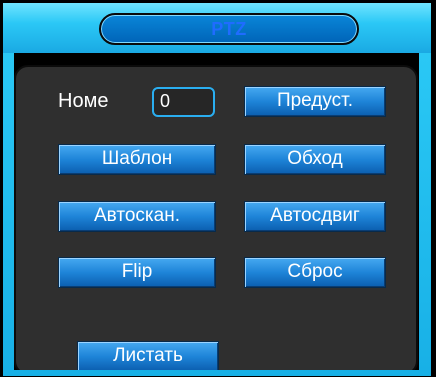 The width and height of the screenshot is (440, 379). What do you see at coordinates (137, 216) in the screenshot?
I see `autoscan-button: Автоскан.` at bounding box center [137, 216].